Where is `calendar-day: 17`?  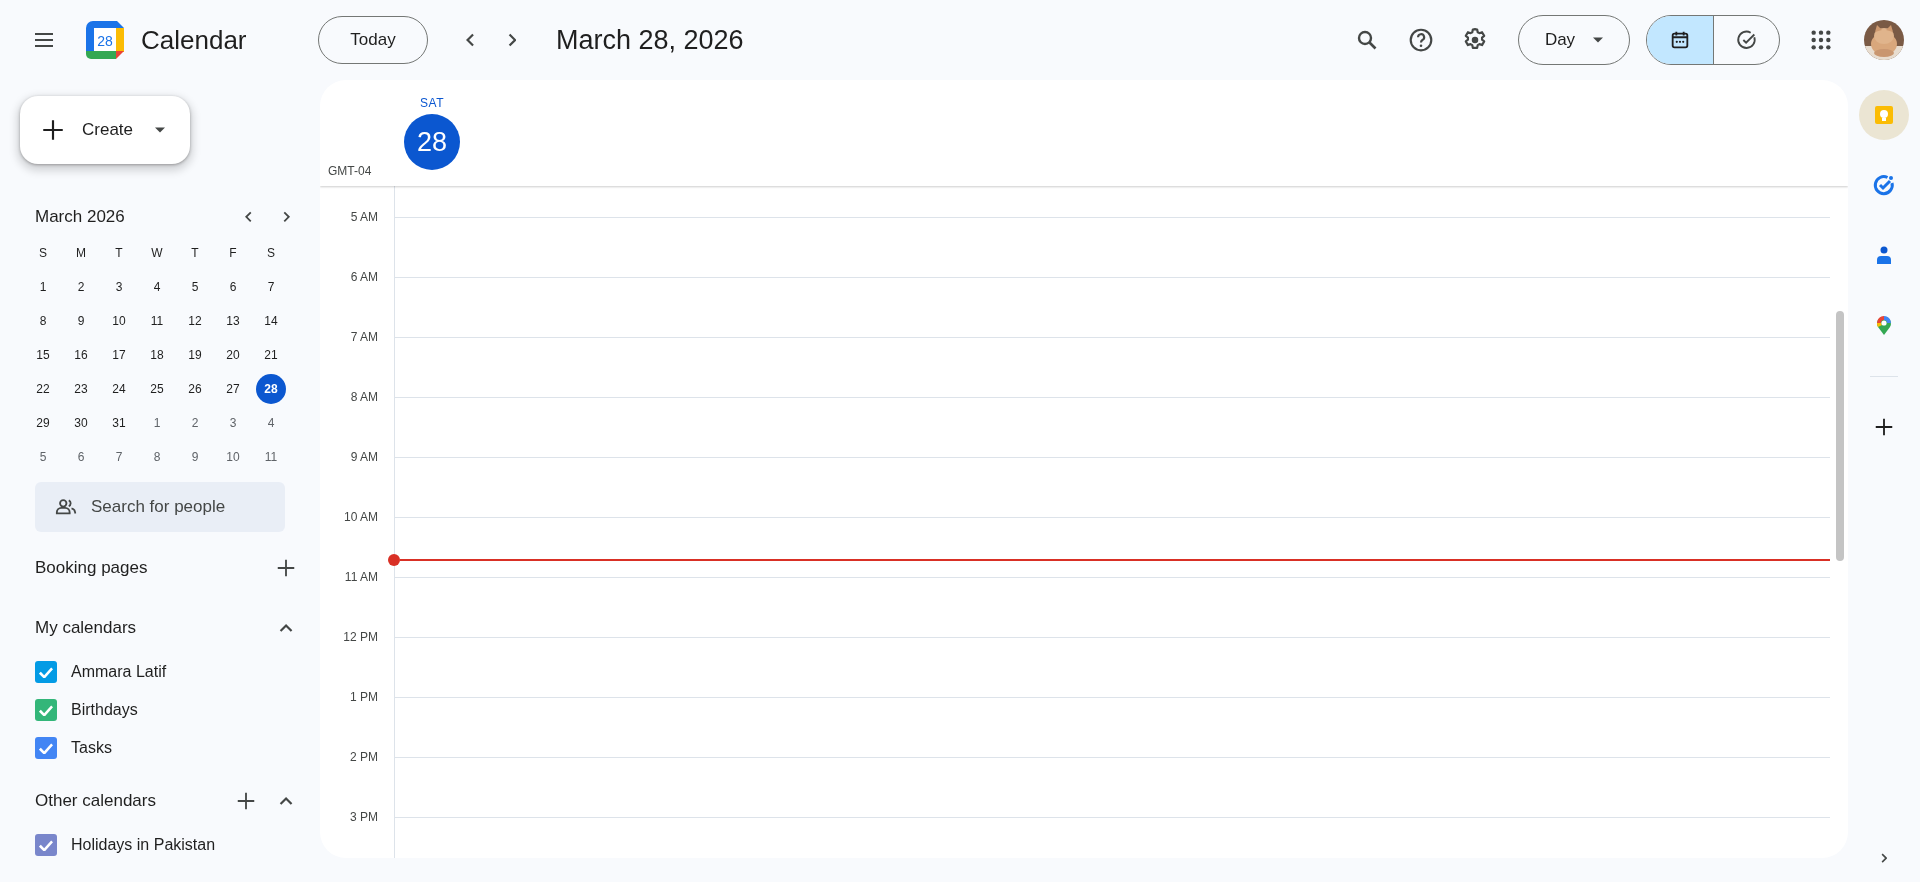
calendar-day: 17 is located at coordinates (119, 355).